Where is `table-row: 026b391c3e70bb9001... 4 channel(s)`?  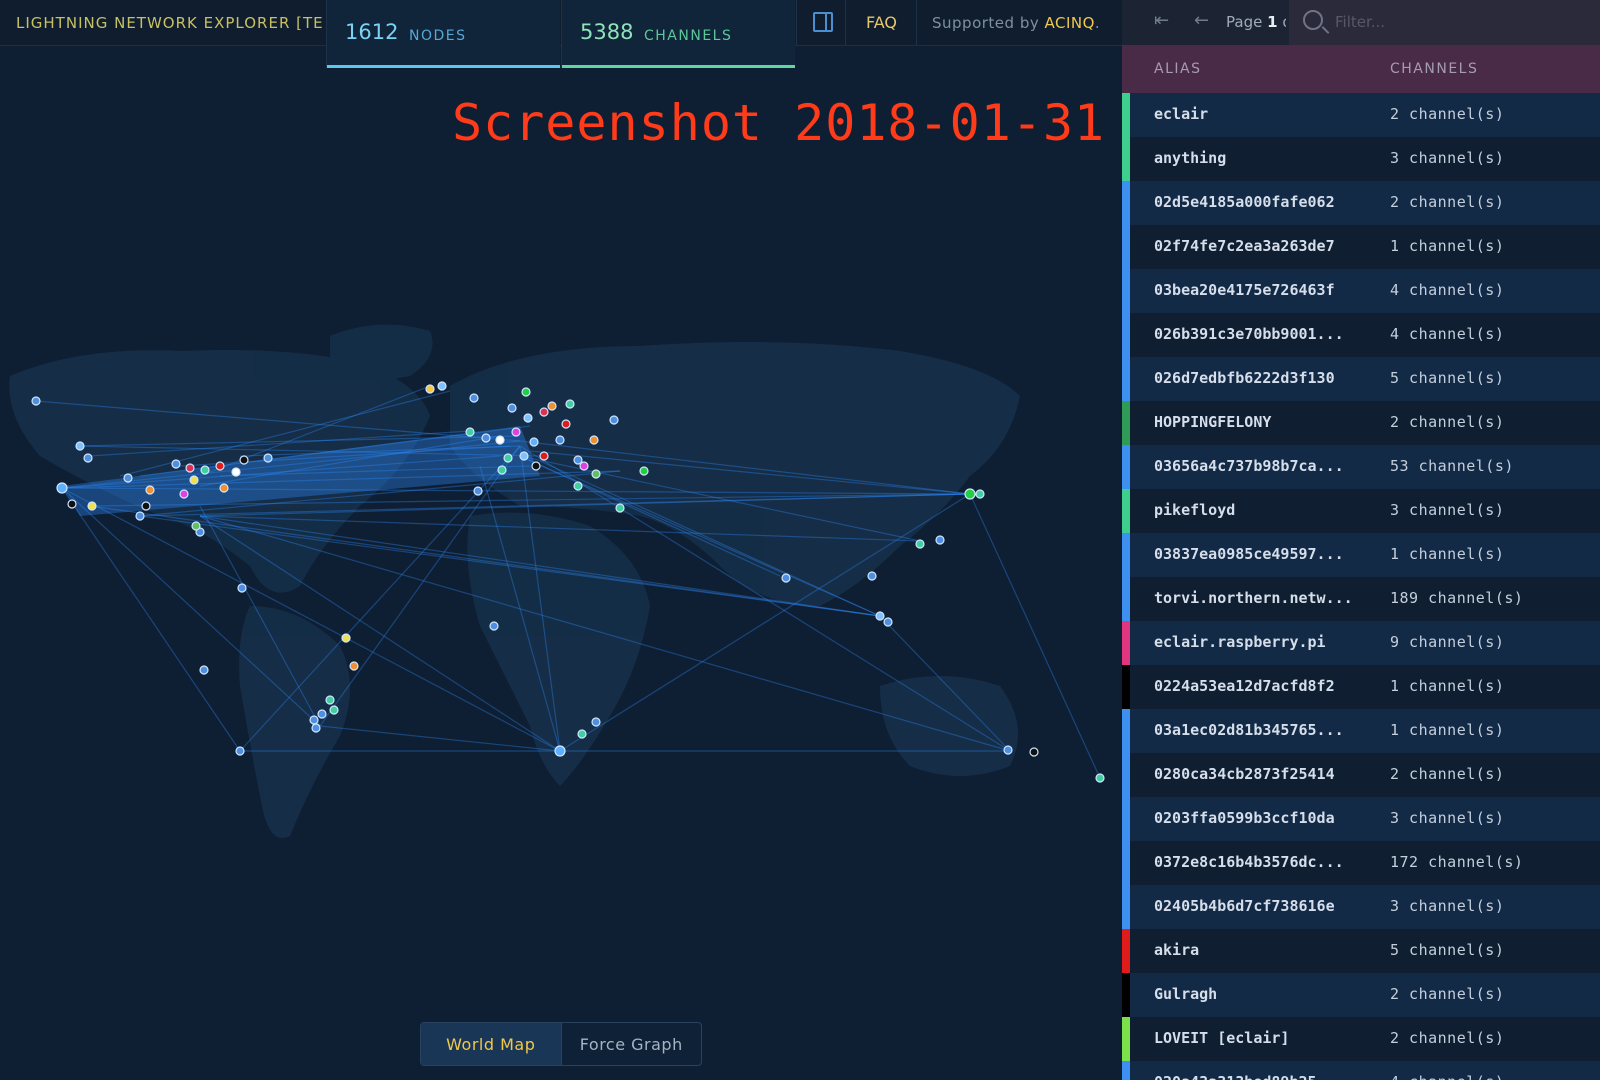 table-row: 026b391c3e70bb9001... 4 channel(s) is located at coordinates (1361, 335).